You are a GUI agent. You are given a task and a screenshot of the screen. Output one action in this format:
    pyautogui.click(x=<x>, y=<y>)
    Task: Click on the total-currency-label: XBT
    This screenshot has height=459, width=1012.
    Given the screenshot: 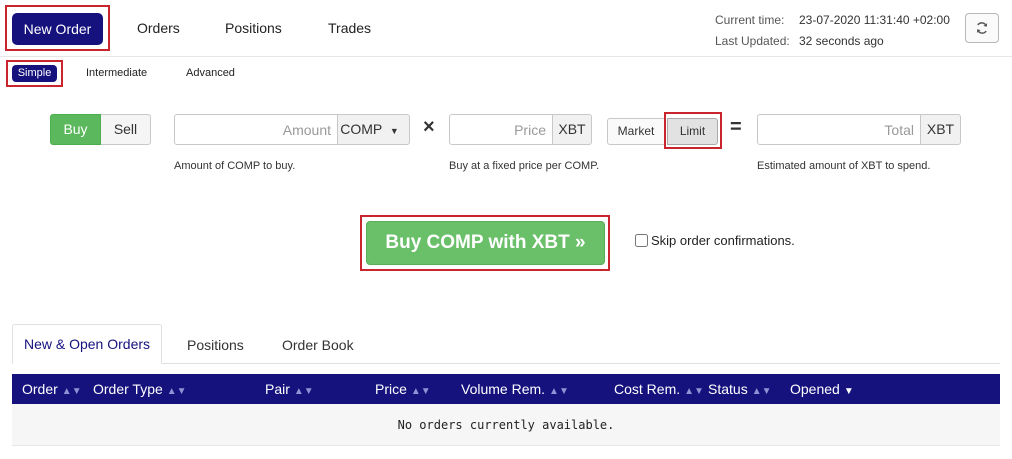 What is the action you would take?
    pyautogui.click(x=940, y=129)
    